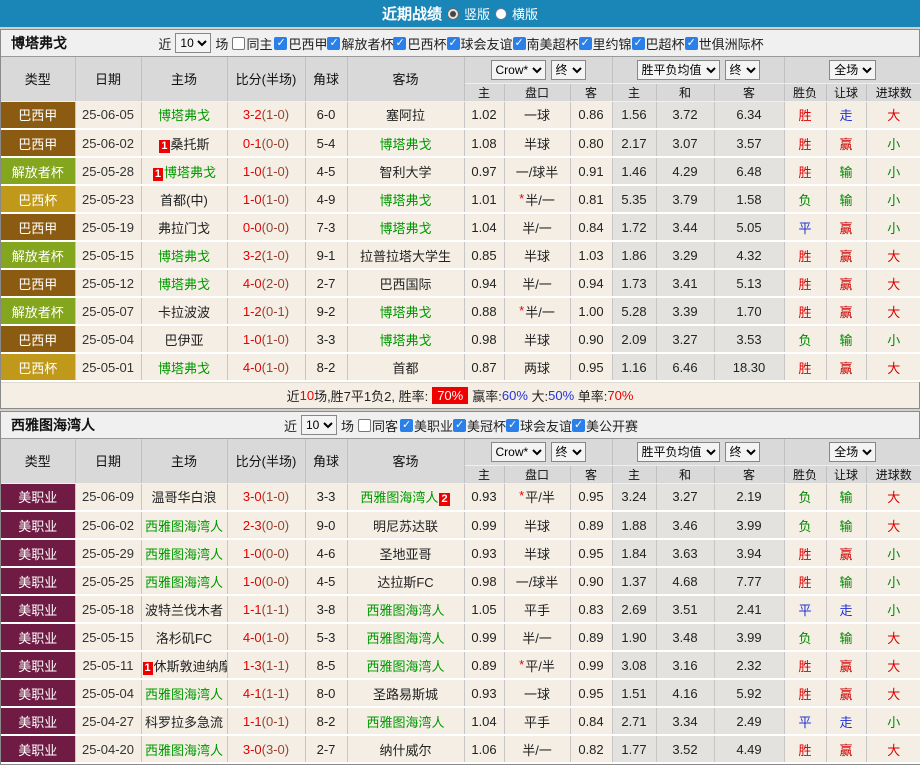 Image resolution: width=920 pixels, height=765 pixels. What do you see at coordinates (377, 425) in the screenshot?
I see `same-venue-filter: 同客` at bounding box center [377, 425].